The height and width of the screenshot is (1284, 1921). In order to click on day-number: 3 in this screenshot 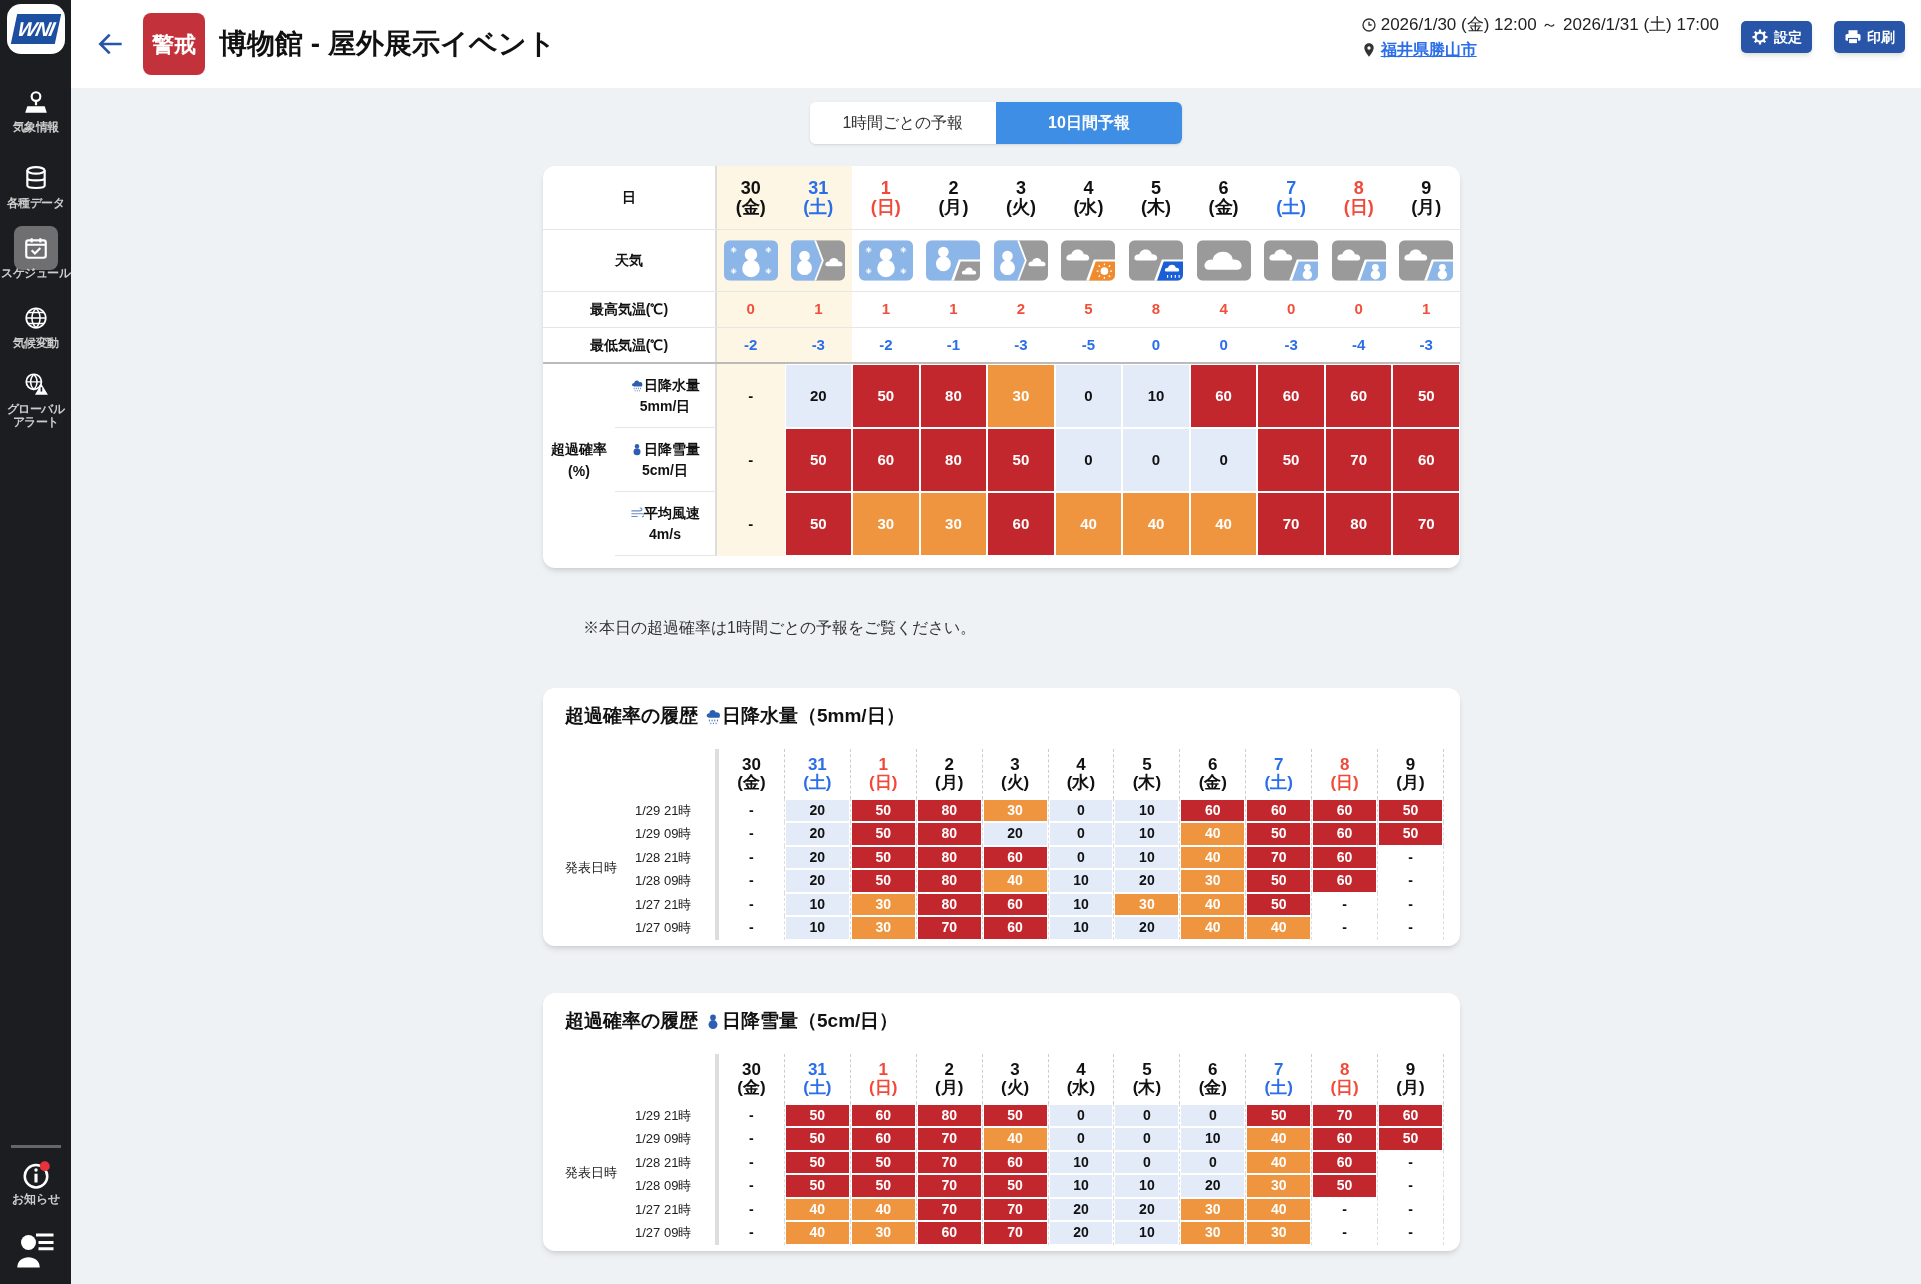, I will do `click(1020, 188)`.